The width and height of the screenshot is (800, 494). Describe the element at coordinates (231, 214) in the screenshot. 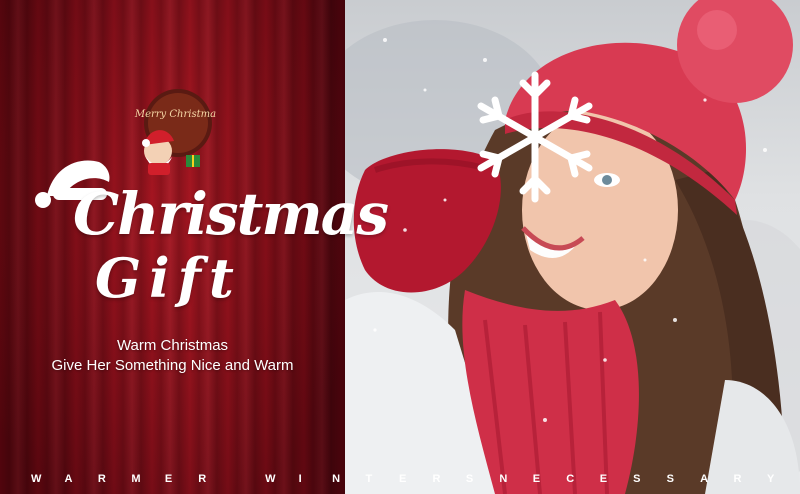

I see `title-christmas: Christmas` at that location.